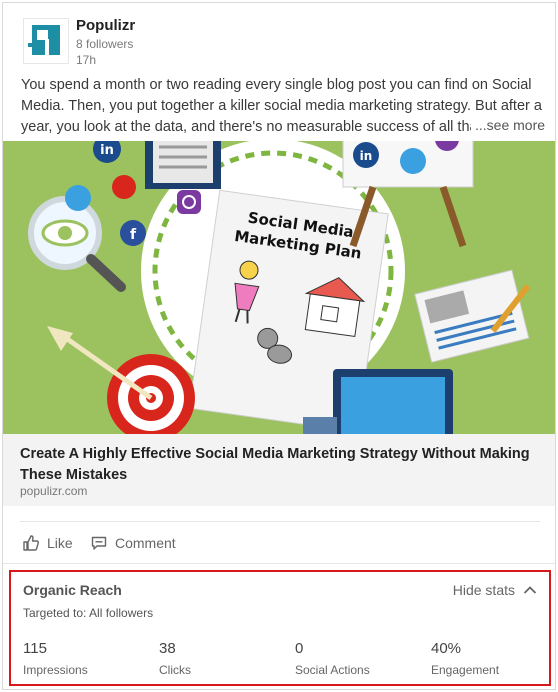 This screenshot has width=558, height=692. What do you see at coordinates (31, 543) in the screenshot?
I see `thumbs-up-icon` at bounding box center [31, 543].